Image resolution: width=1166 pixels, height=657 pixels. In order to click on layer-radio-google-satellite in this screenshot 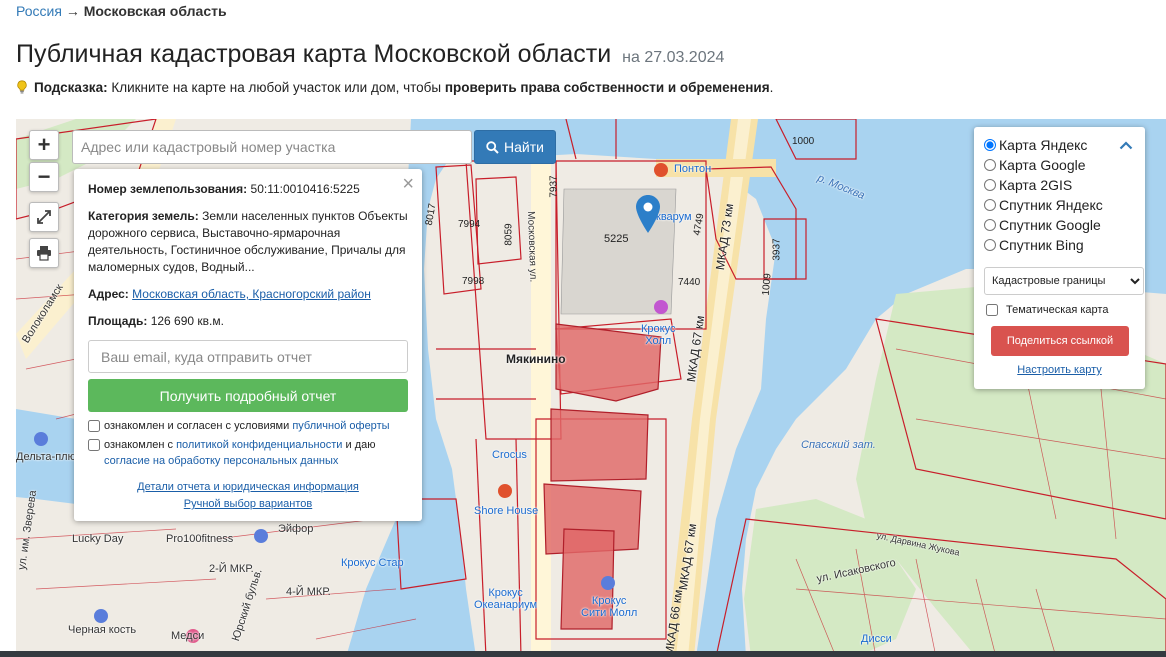, I will do `click(990, 225)`.